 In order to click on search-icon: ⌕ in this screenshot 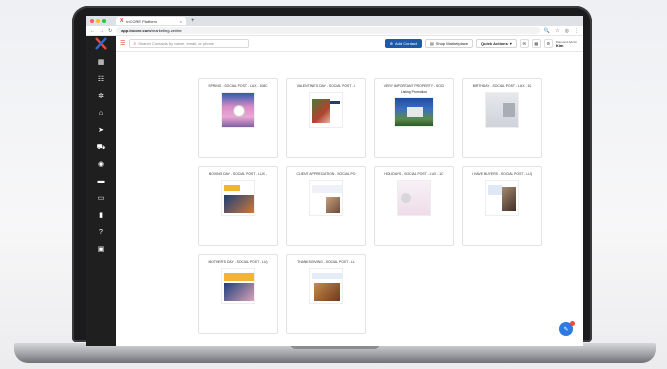, I will do `click(135, 43)`.